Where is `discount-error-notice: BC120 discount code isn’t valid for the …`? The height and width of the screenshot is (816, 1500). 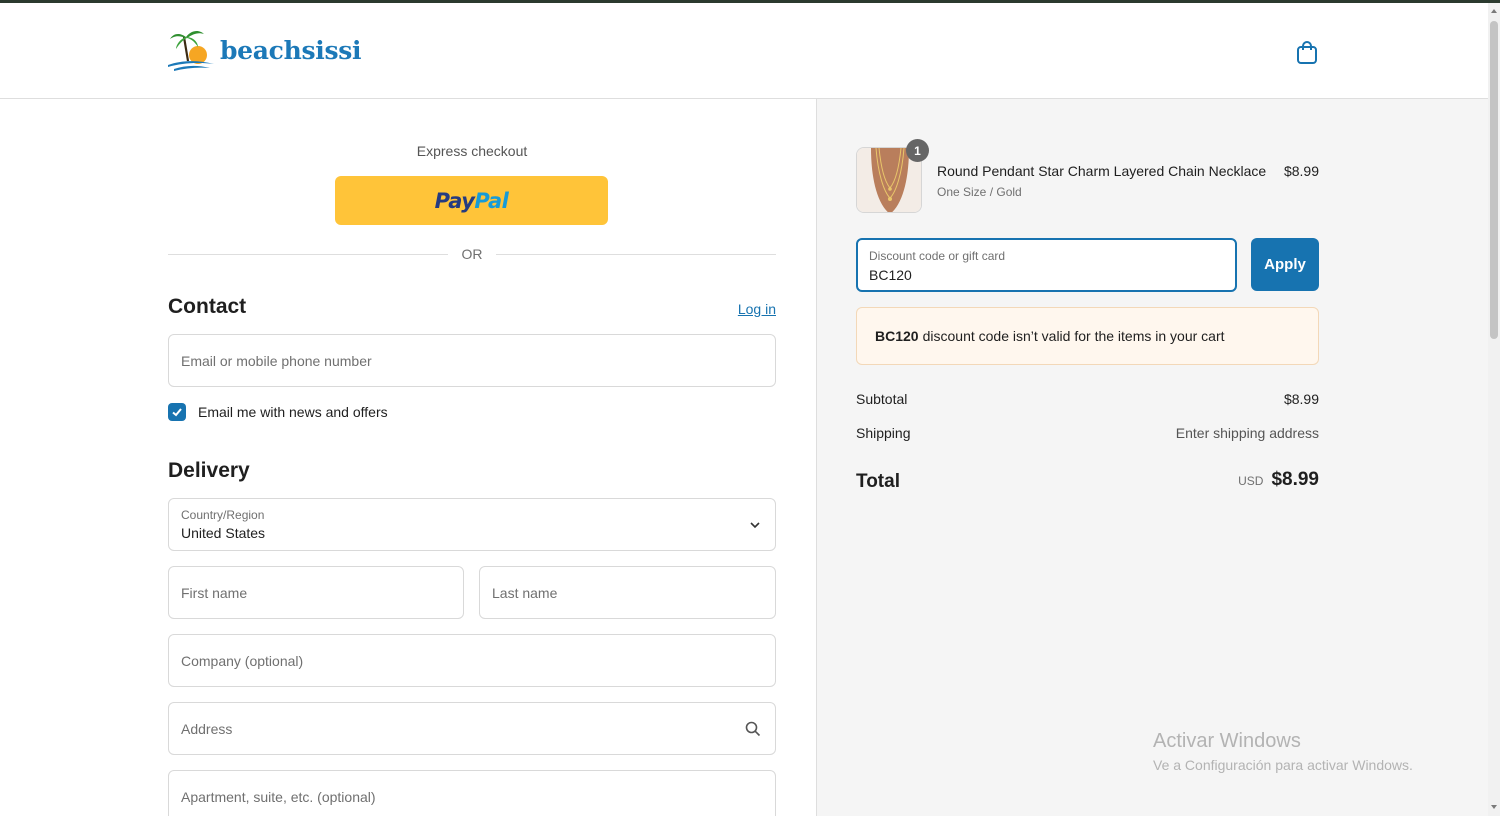 discount-error-notice: BC120 discount code isn’t valid for the … is located at coordinates (1087, 336).